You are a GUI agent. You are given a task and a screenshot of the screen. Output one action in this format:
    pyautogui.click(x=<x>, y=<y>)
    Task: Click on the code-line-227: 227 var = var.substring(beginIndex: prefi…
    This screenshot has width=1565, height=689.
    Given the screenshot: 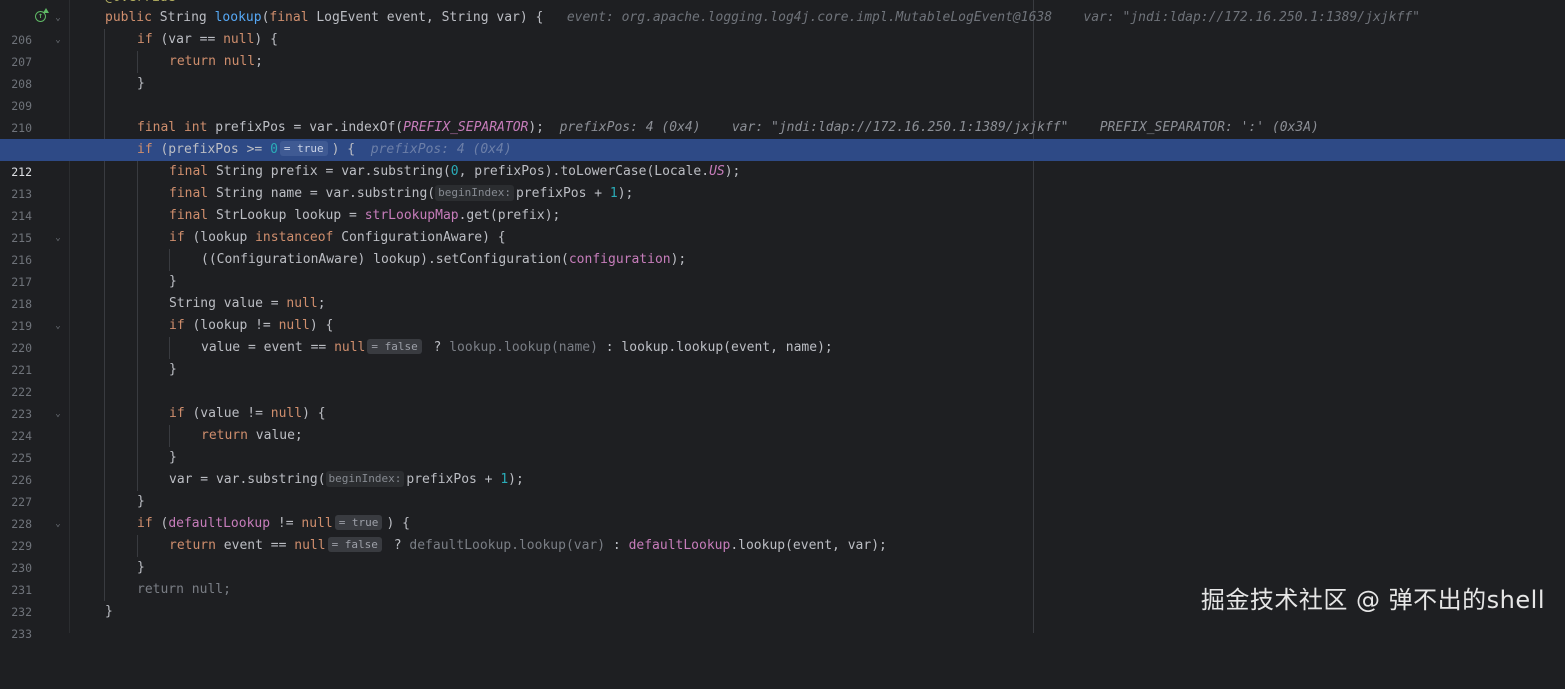 What is the action you would take?
    pyautogui.click(x=782, y=489)
    